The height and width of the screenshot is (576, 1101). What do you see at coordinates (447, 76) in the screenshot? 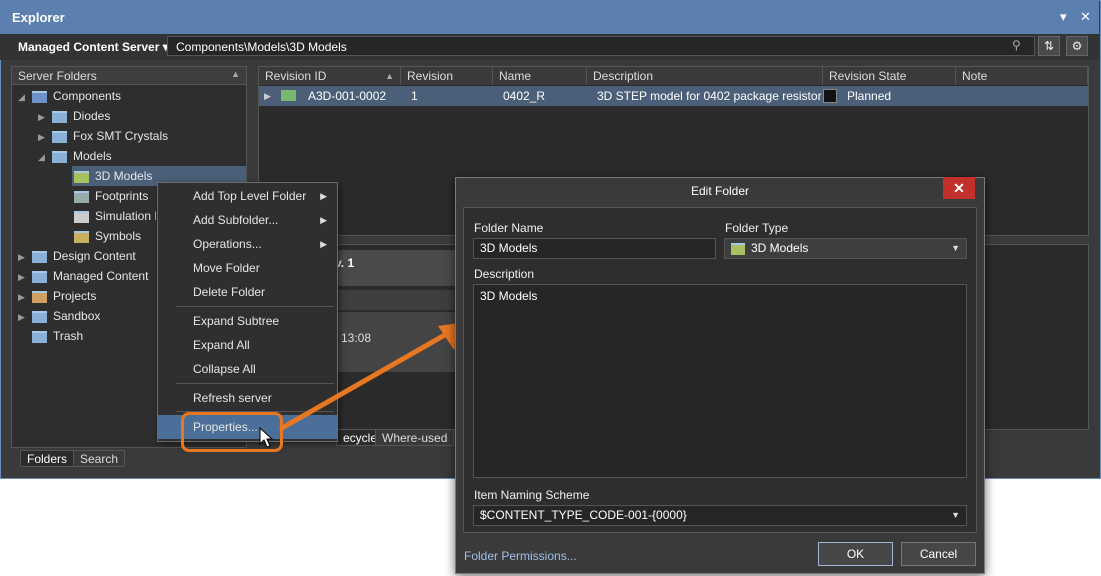
I see `column-revision: Revision` at bounding box center [447, 76].